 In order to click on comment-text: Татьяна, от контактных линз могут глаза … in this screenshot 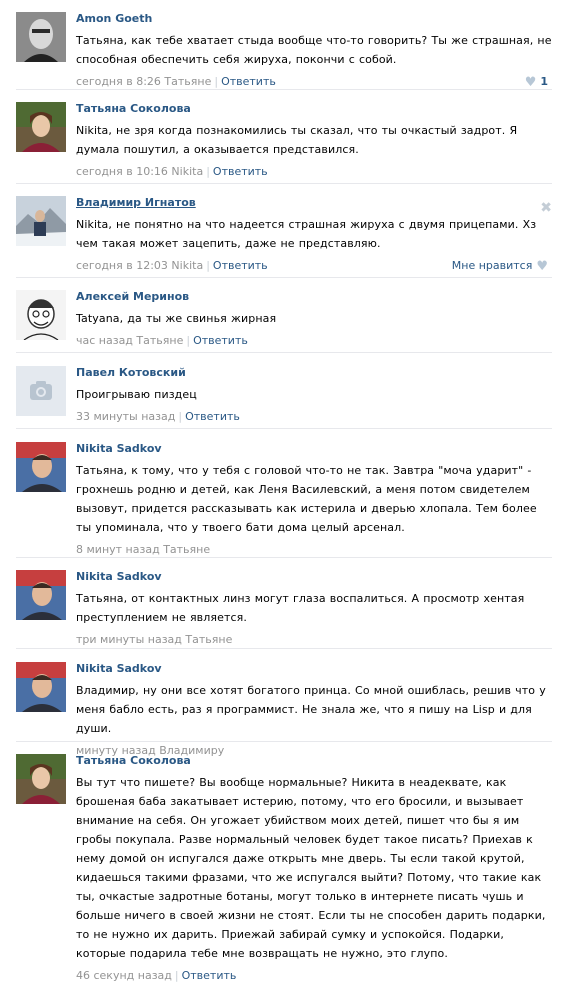, I will do `click(300, 608)`.